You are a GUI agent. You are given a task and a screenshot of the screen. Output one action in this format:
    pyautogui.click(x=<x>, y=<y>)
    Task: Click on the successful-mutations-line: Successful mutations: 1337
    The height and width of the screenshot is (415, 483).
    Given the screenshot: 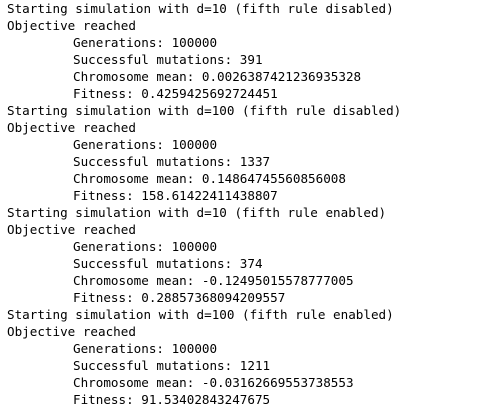 What is the action you would take?
    pyautogui.click(x=172, y=161)
    